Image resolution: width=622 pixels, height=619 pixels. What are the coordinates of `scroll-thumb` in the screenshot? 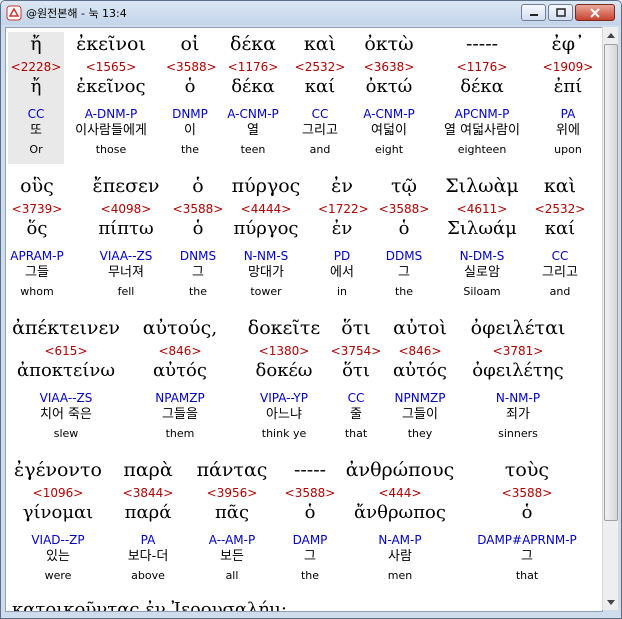 It's located at (611, 282).